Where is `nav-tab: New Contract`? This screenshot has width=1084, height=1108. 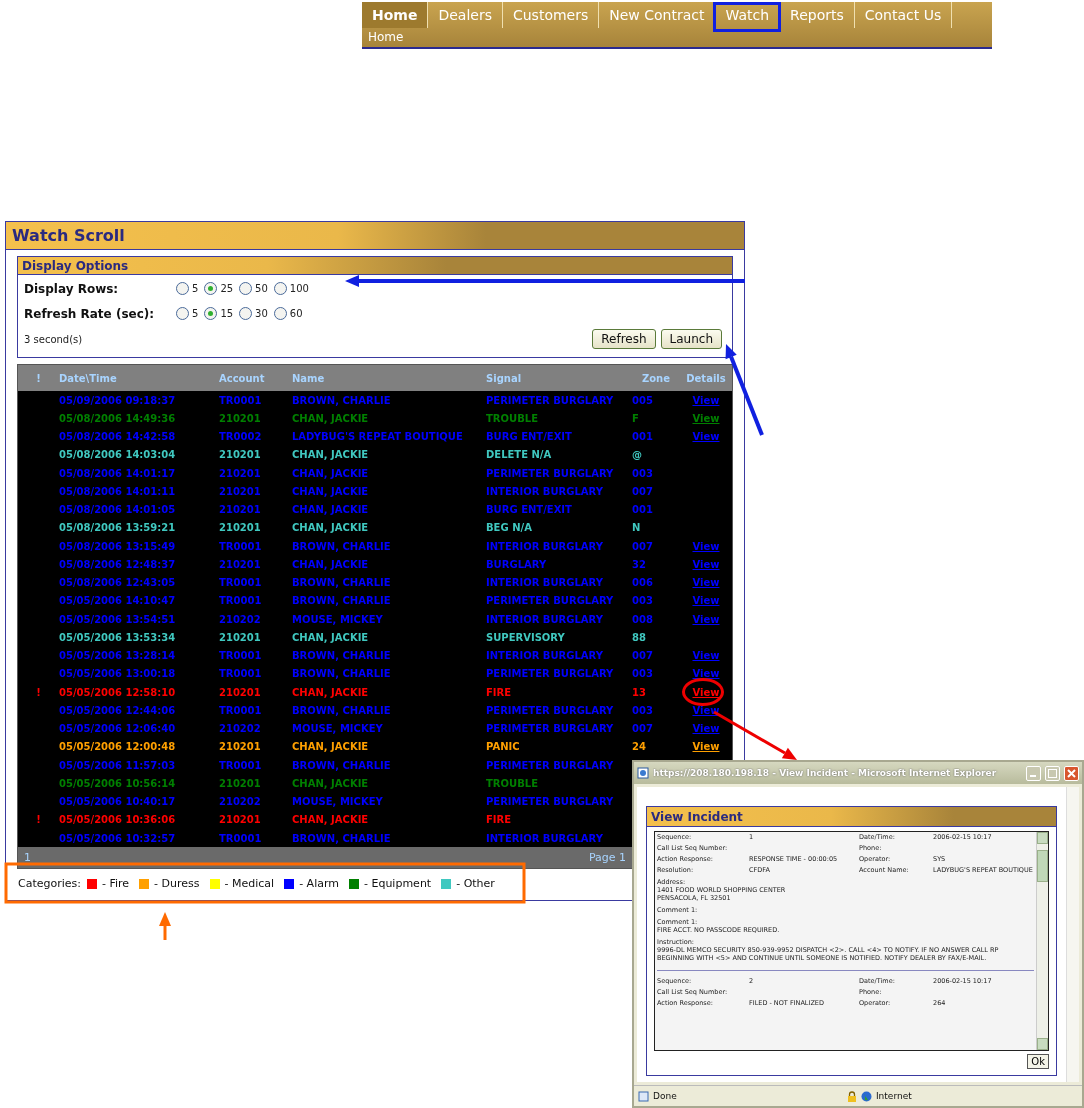
nav-tab: New Contract is located at coordinates (657, 15).